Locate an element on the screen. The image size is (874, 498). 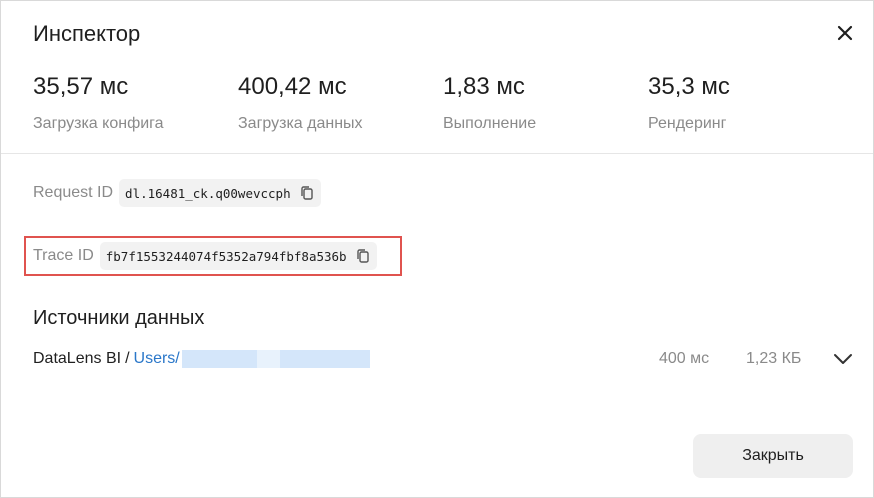
metric-execution: 1,83 мс Выполнение is located at coordinates (545, 103).